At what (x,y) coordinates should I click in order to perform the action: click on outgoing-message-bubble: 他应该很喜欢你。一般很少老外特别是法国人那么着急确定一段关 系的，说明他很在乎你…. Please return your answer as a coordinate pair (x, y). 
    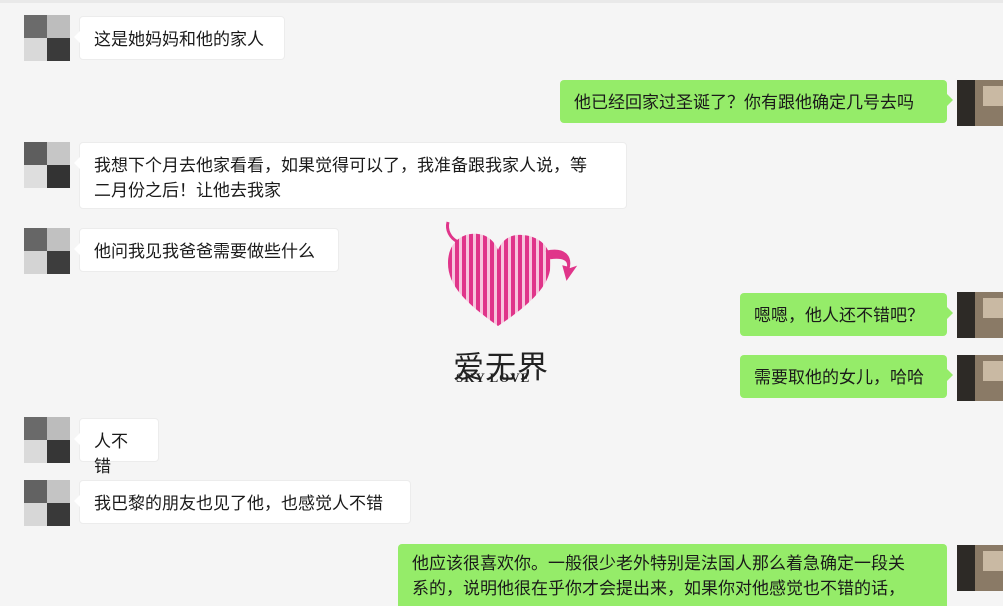
    Looking at the image, I should click on (672, 575).